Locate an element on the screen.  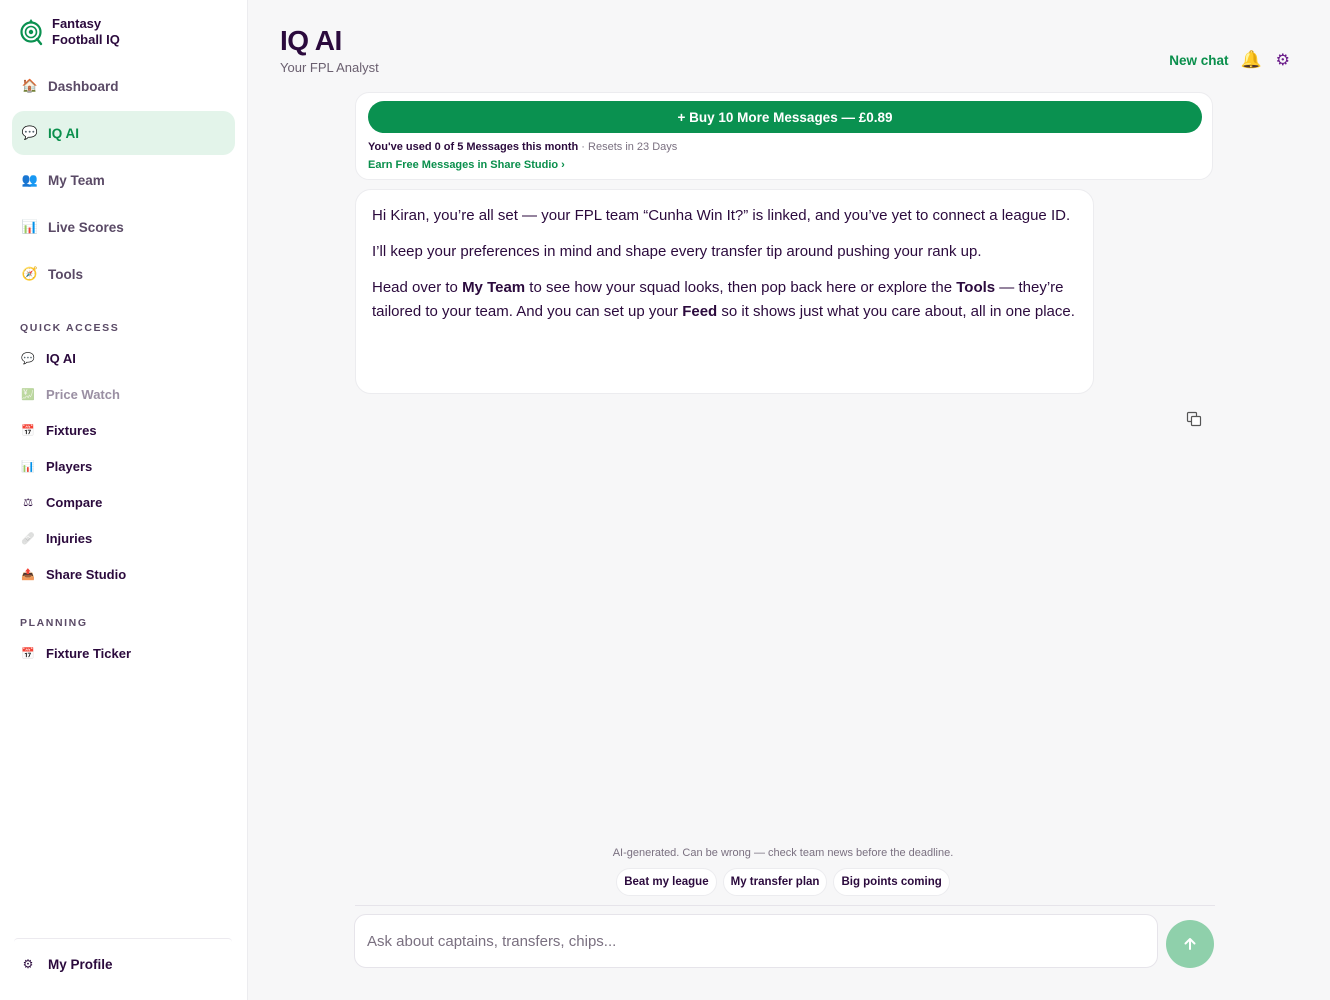
nav-item-dashboard: 🏠 Dashboard is located at coordinates (123, 86).